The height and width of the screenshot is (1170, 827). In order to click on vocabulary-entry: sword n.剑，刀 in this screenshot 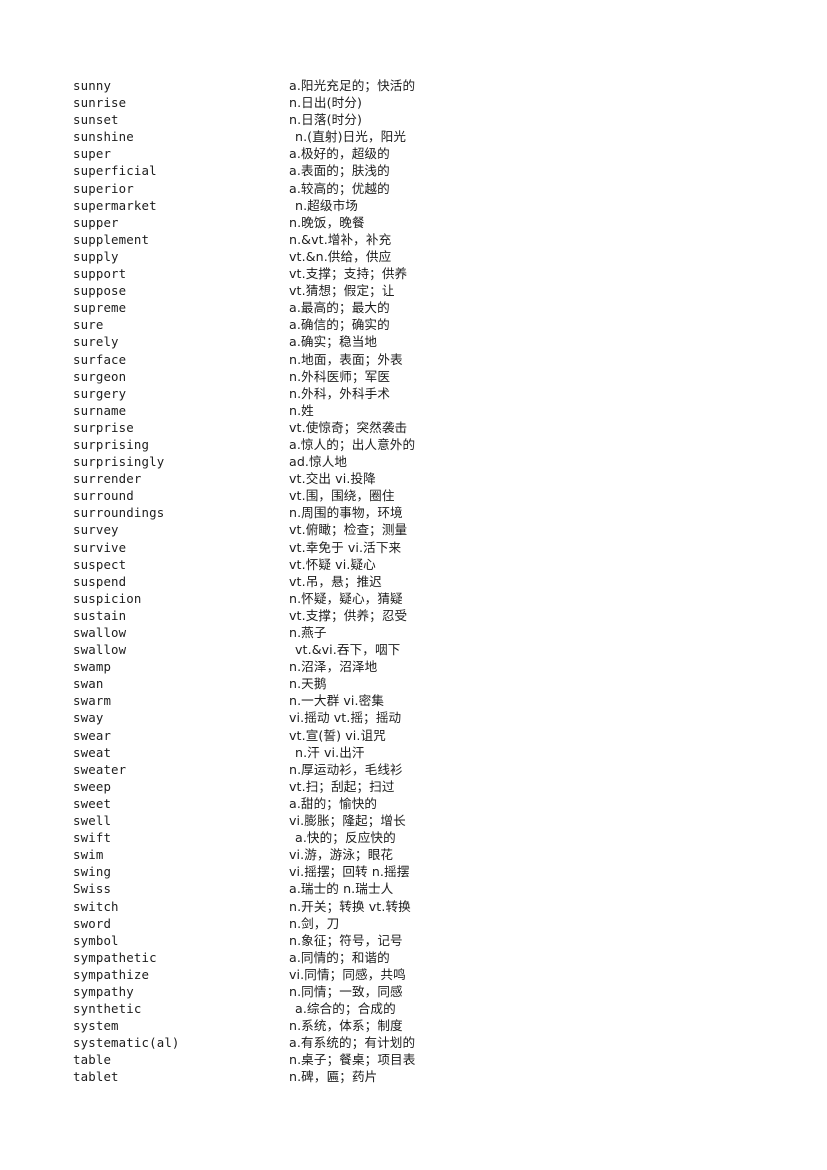, I will do `click(423, 923)`.